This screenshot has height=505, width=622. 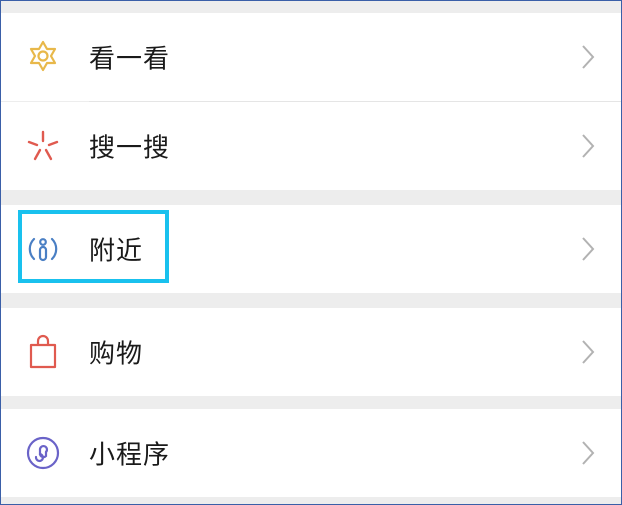 What do you see at coordinates (130, 455) in the screenshot?
I see `menu-item-label: 小程序` at bounding box center [130, 455].